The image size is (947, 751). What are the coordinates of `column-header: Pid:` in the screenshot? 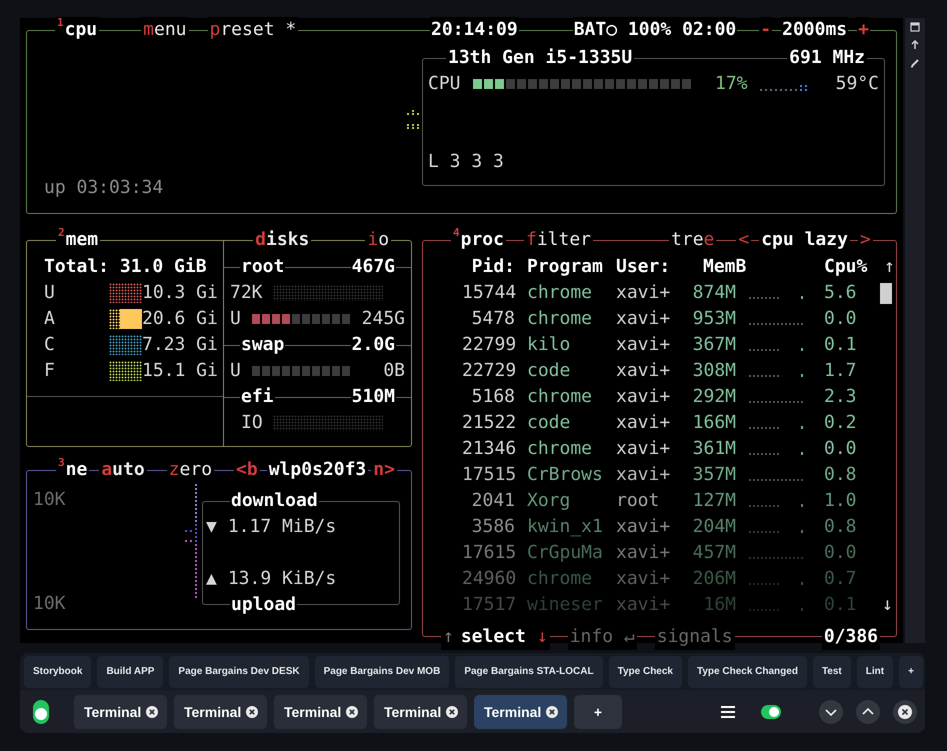 It's located at (488, 267).